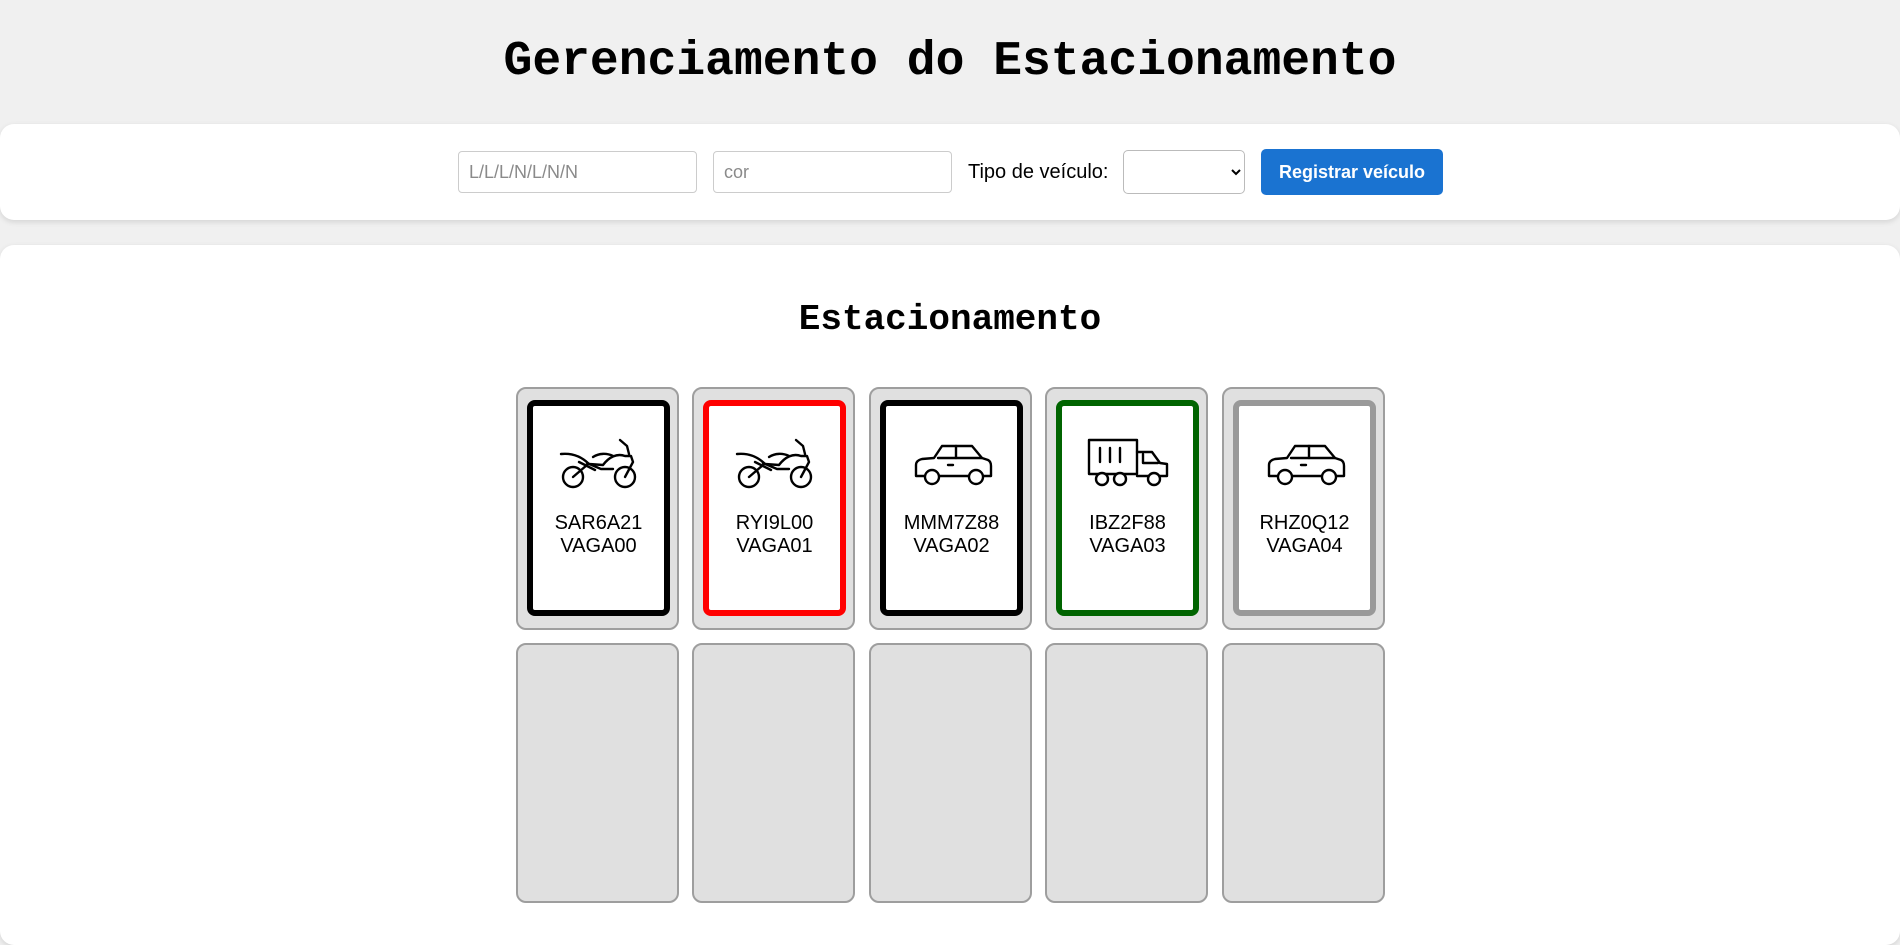 The image size is (1900, 945). I want to click on spot-id: VAGA04, so click(1304, 546).